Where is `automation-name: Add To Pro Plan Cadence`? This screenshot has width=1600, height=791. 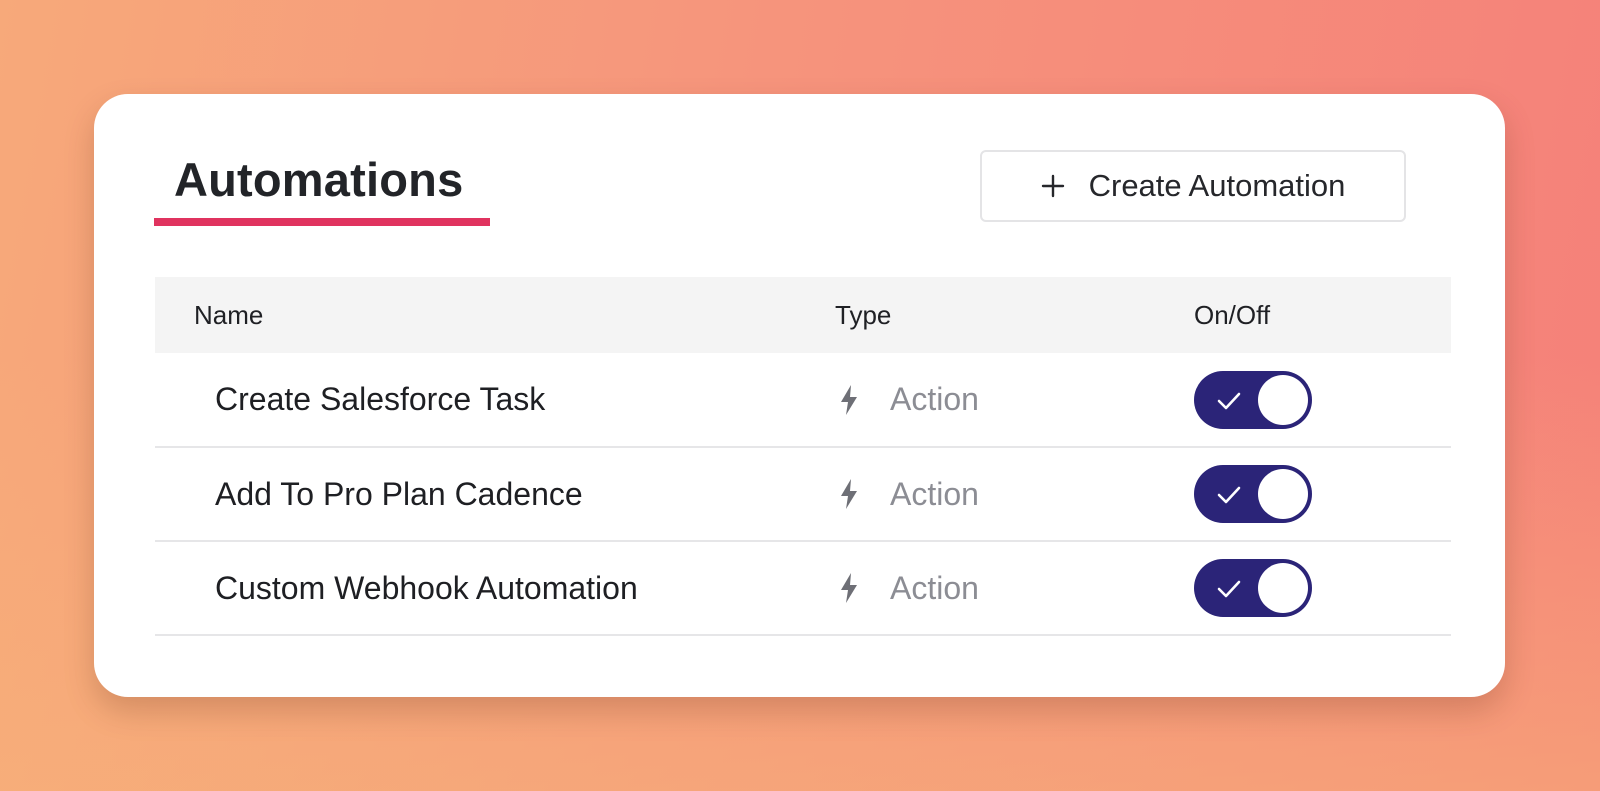
automation-name: Add To Pro Plan Cadence is located at coordinates (399, 494).